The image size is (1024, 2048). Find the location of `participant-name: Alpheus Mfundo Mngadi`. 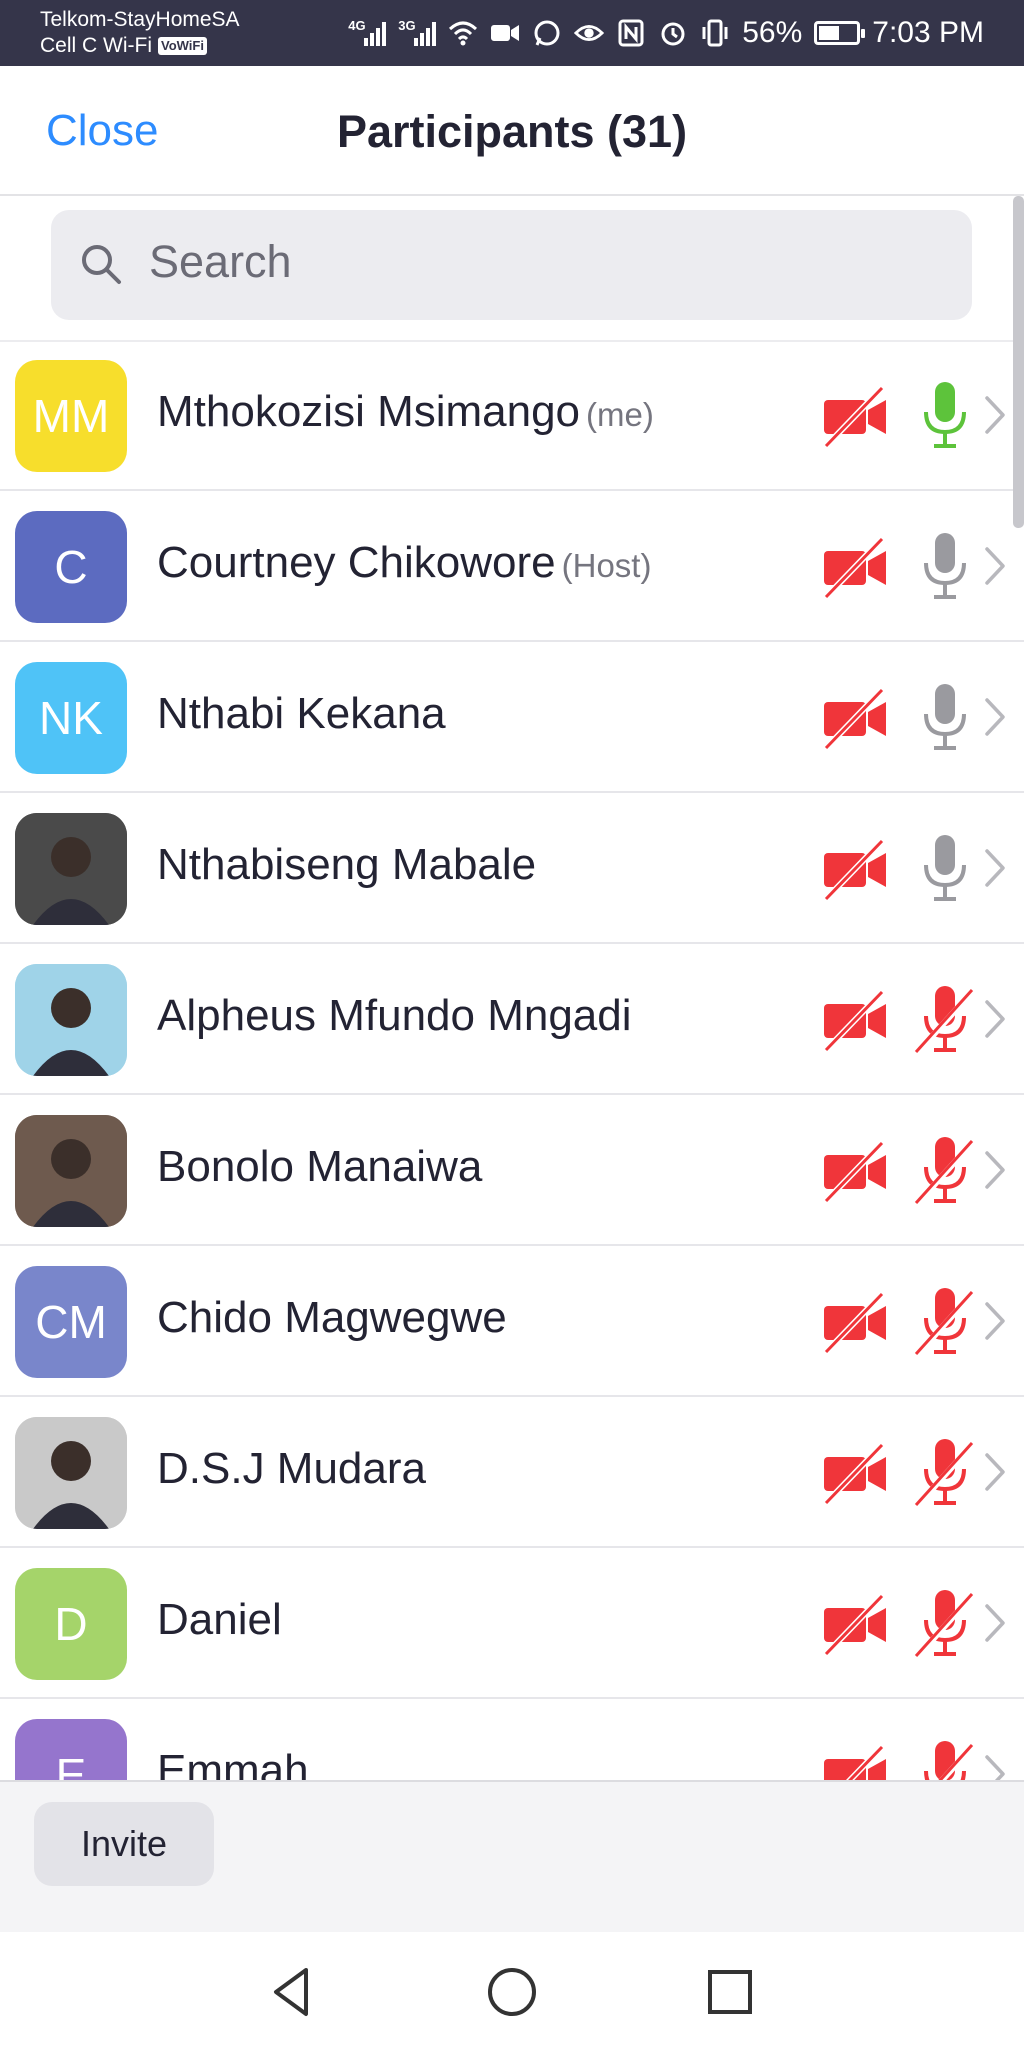

participant-name: Alpheus Mfundo Mngadi is located at coordinates (394, 1015).